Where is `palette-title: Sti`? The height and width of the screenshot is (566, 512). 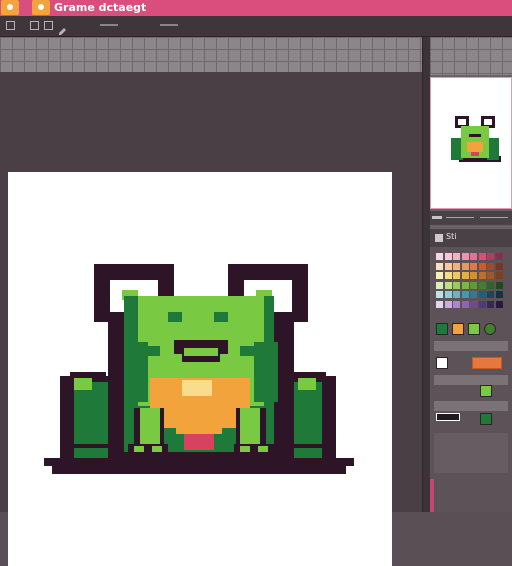
palette-title: Sti is located at coordinates (451, 236).